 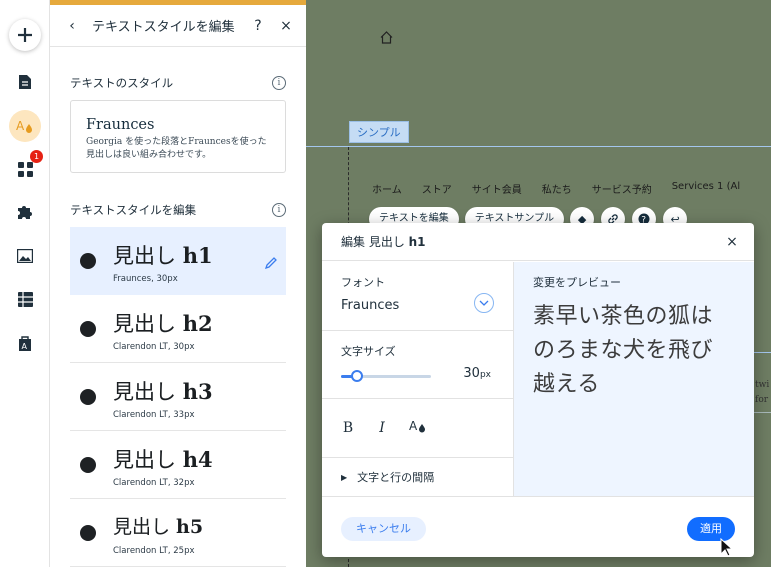 I want to click on heading-font-info: Clarendon LT, 33px, so click(x=154, y=415).